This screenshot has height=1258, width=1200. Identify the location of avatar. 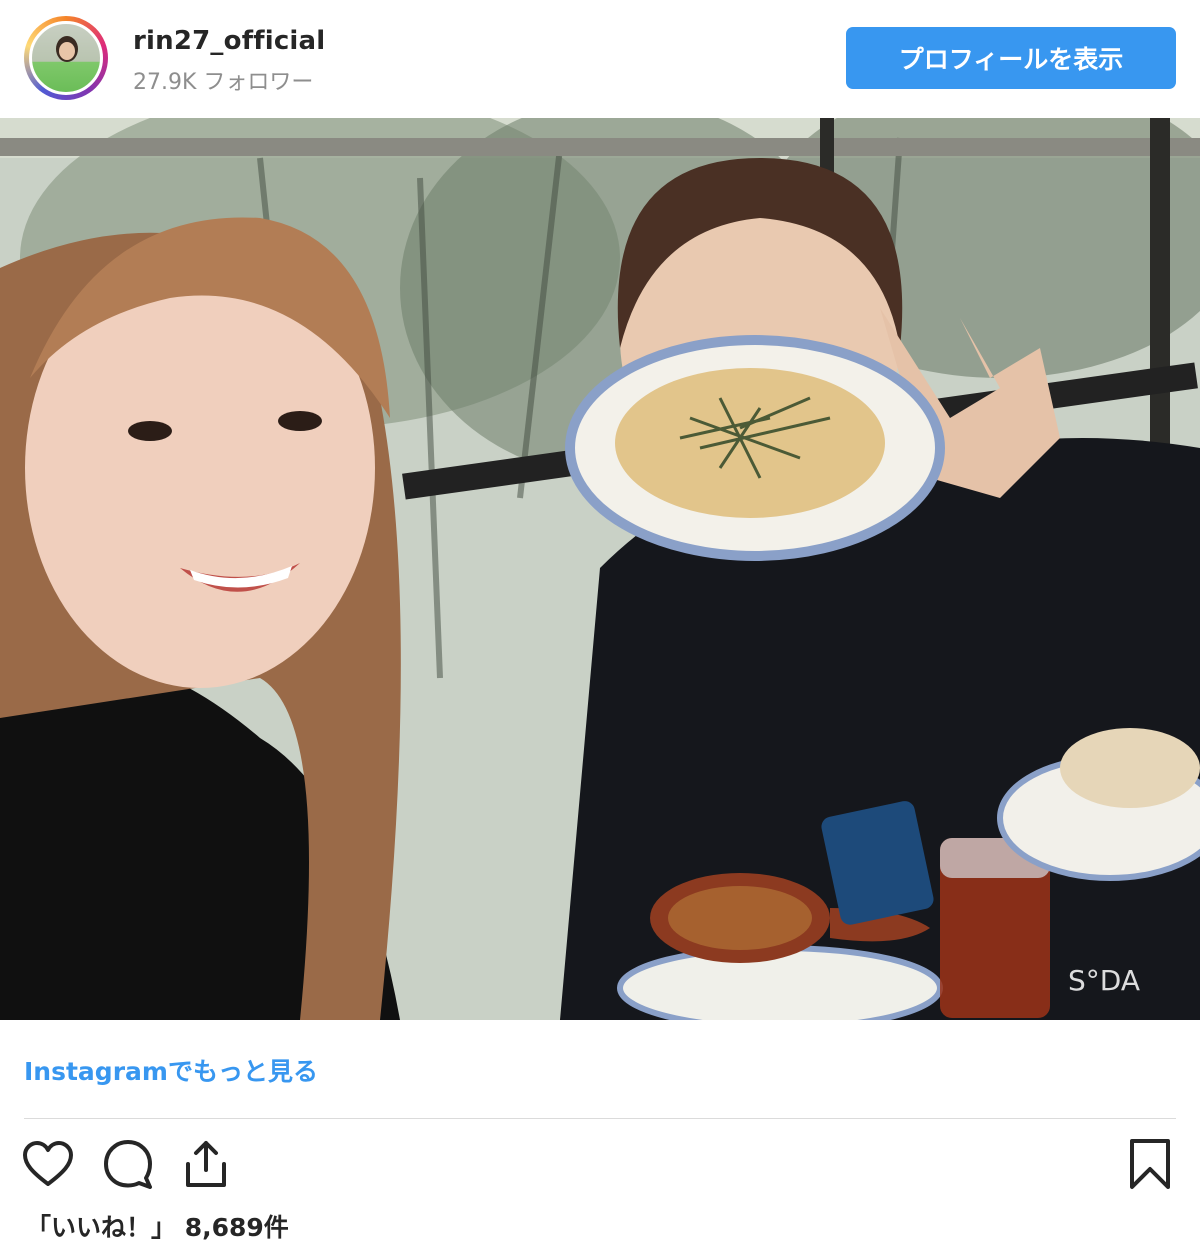
(66, 58).